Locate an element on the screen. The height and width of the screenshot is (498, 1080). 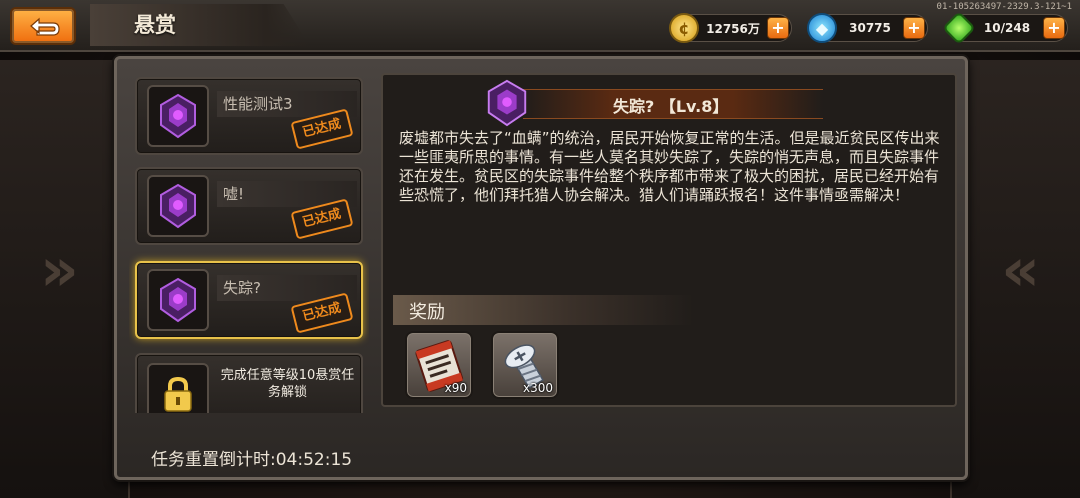
unlock-requirement: 完成任意等级10悬赏任务解锁 is located at coordinates (287, 384).